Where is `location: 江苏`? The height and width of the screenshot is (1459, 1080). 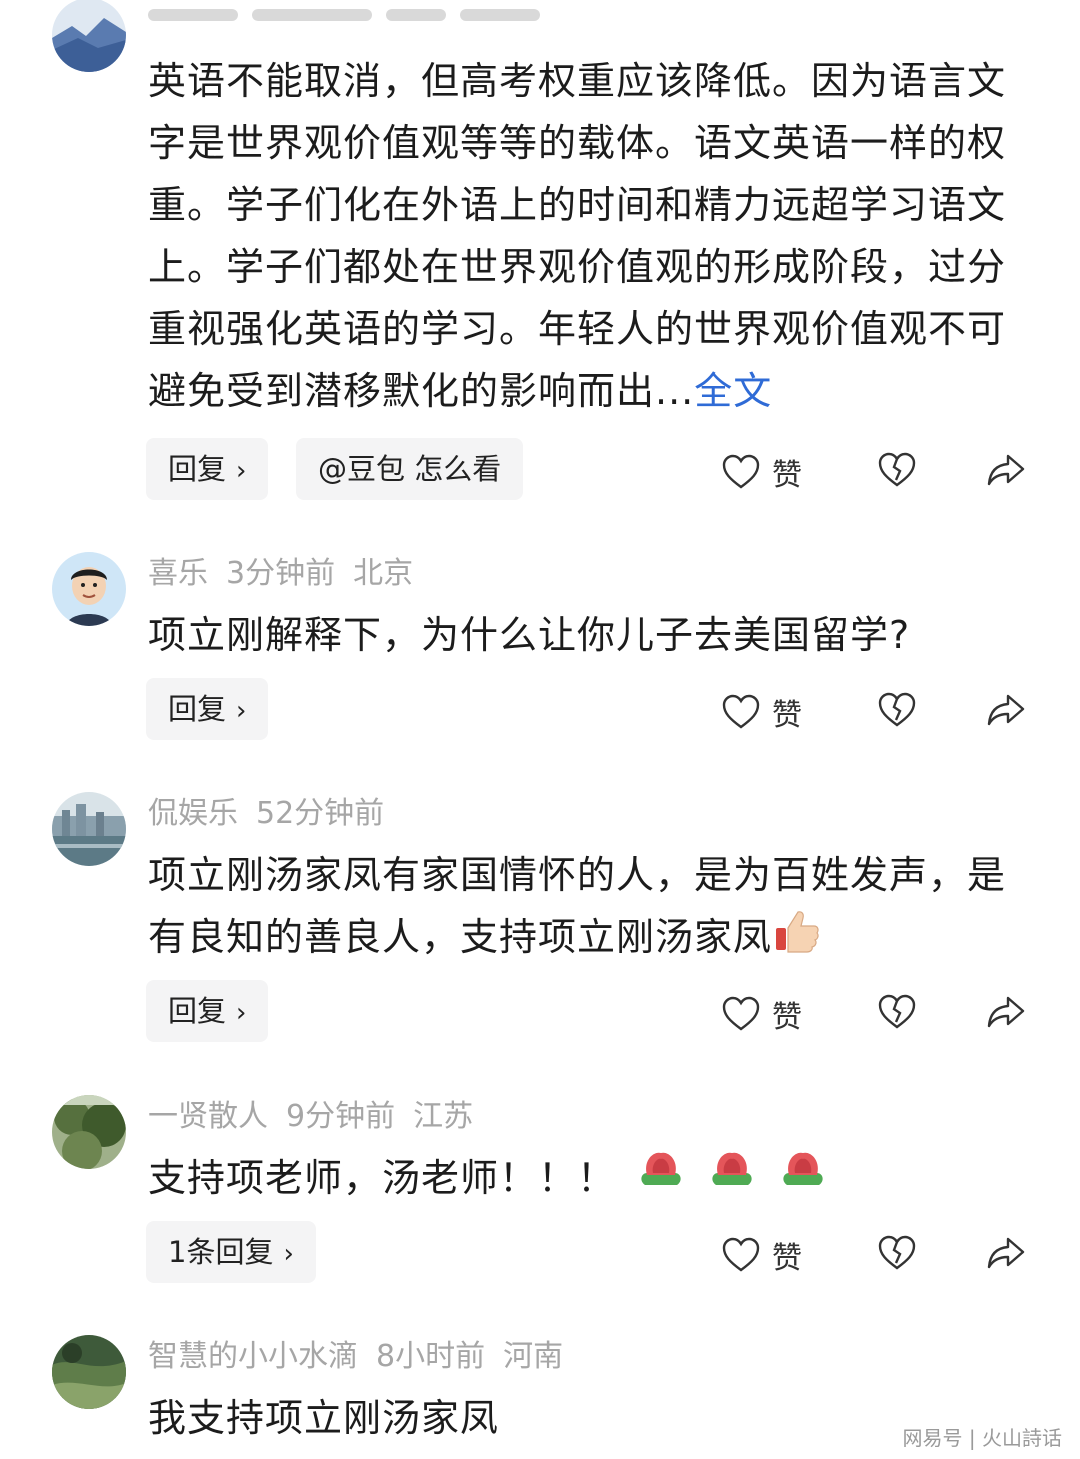
location: 江苏 is located at coordinates (443, 1116).